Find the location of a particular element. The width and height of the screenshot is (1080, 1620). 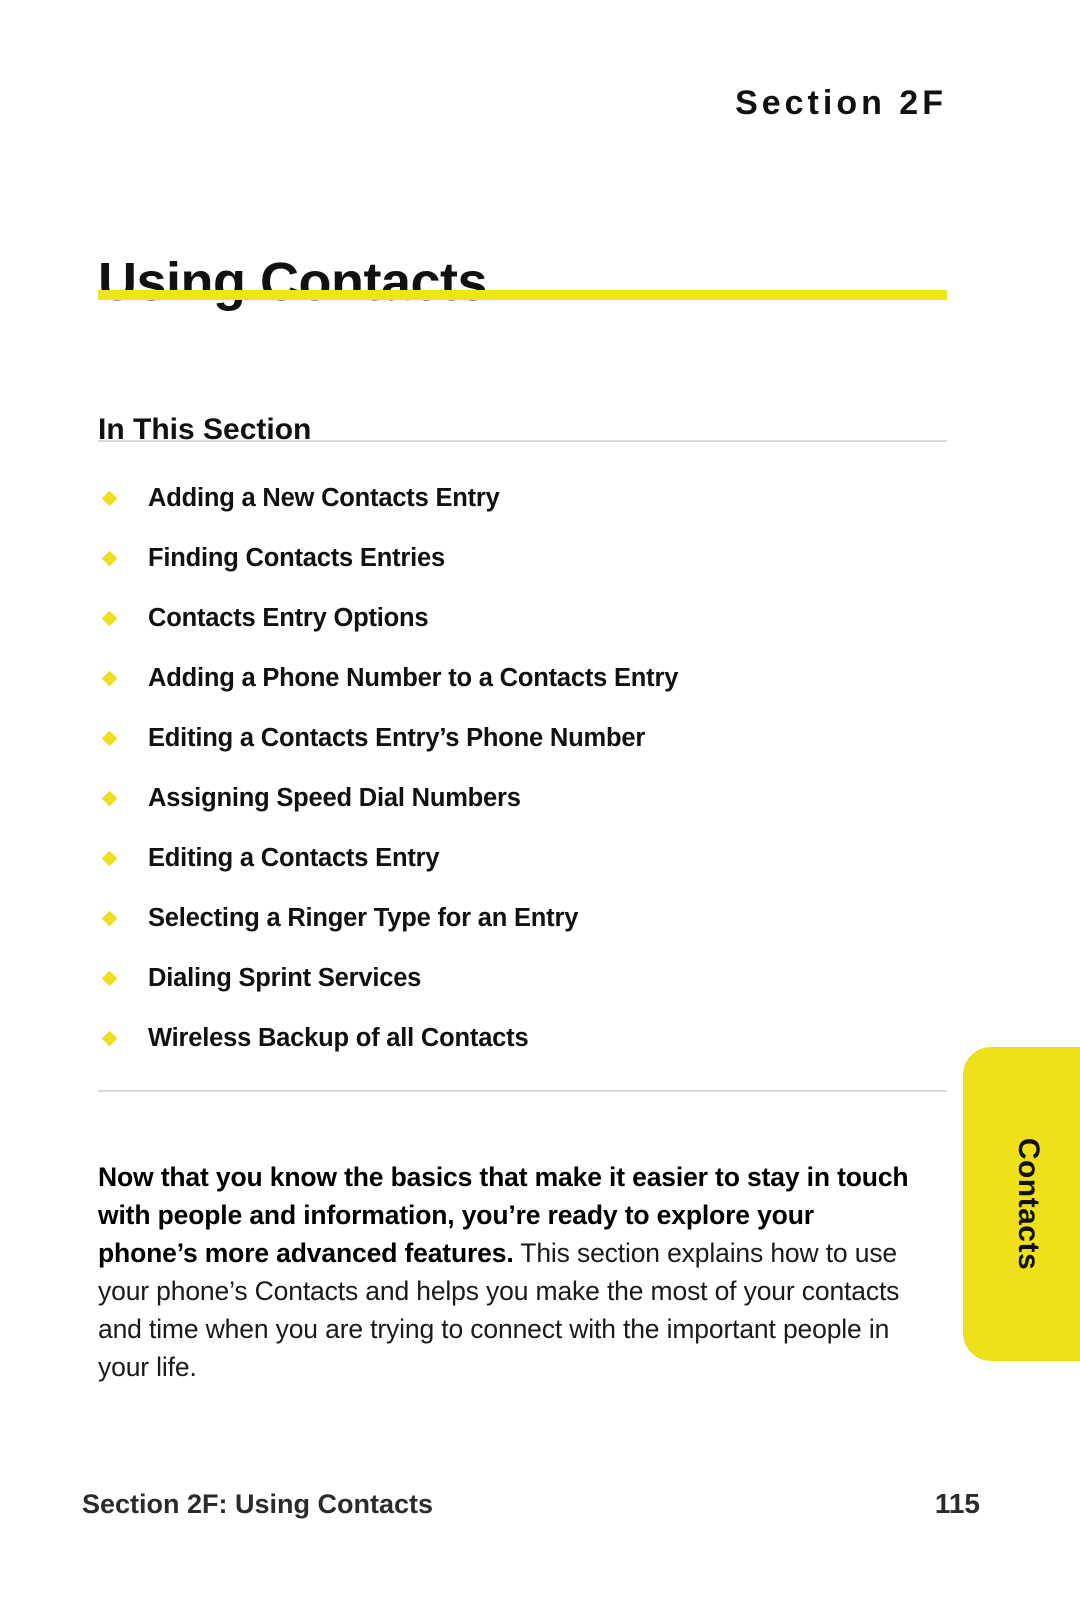

list-item: Dialing Sprint Services is located at coordinates (522, 978).